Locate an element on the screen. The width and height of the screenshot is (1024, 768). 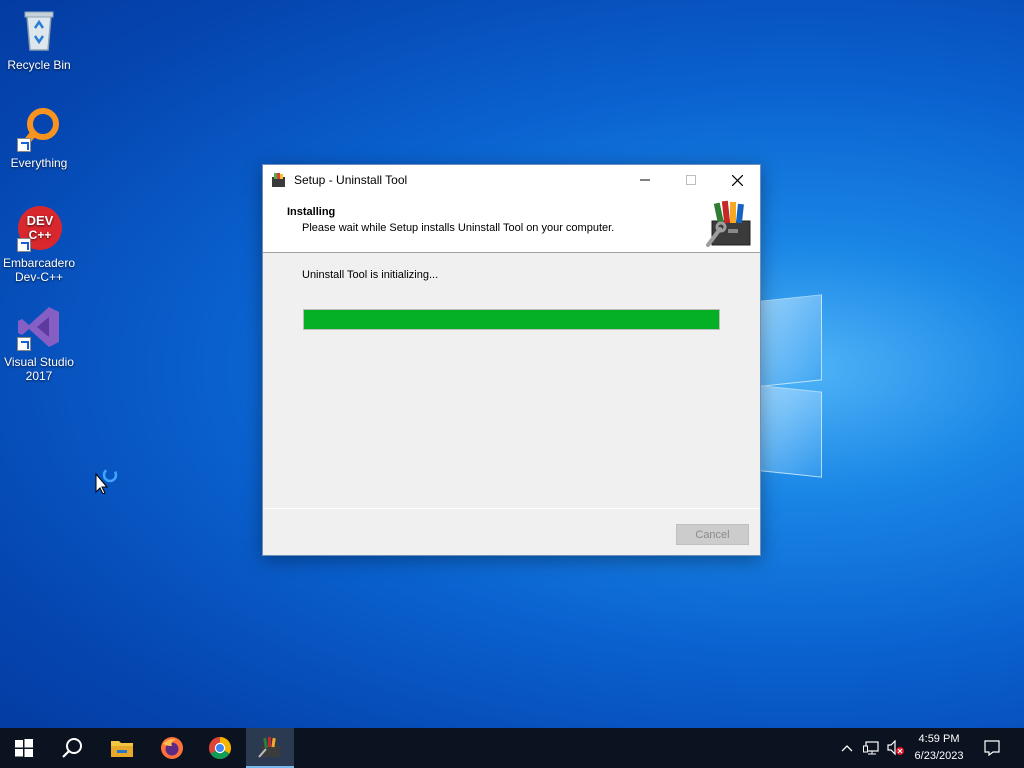
desktop-icon-everything: Everything is located at coordinates (39, 137).